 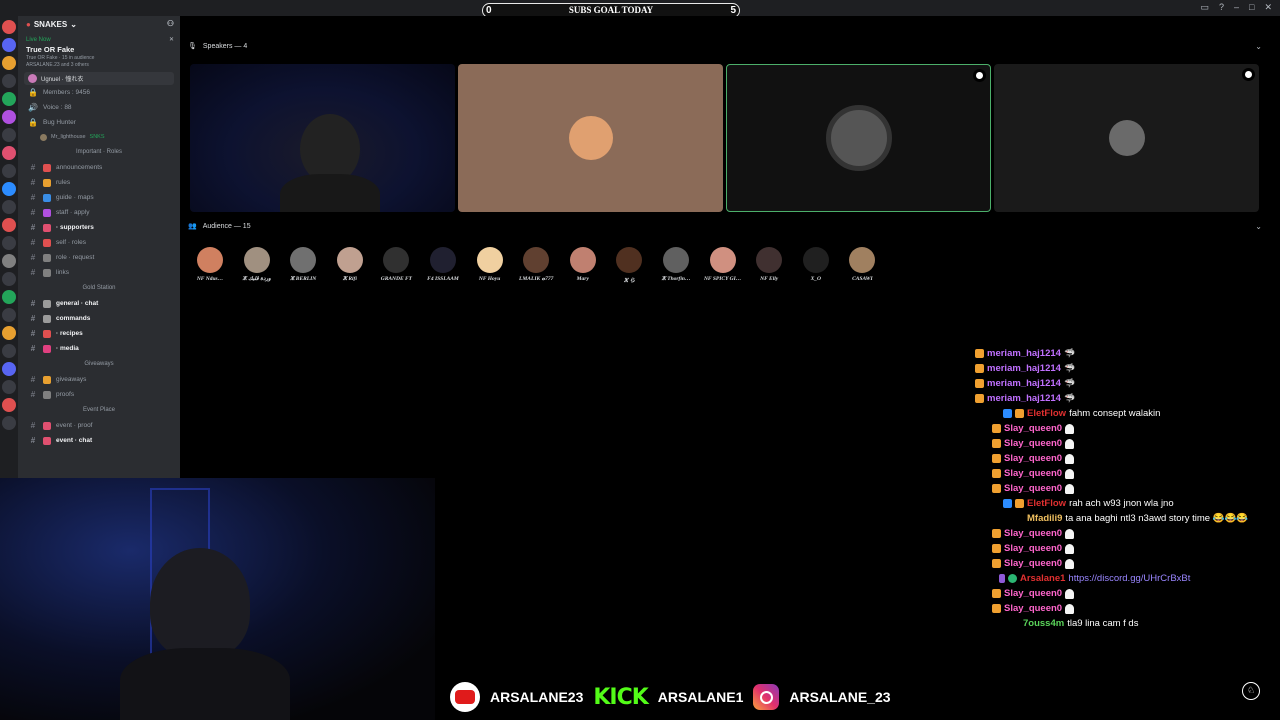 I want to click on avatar, so click(x=676, y=260).